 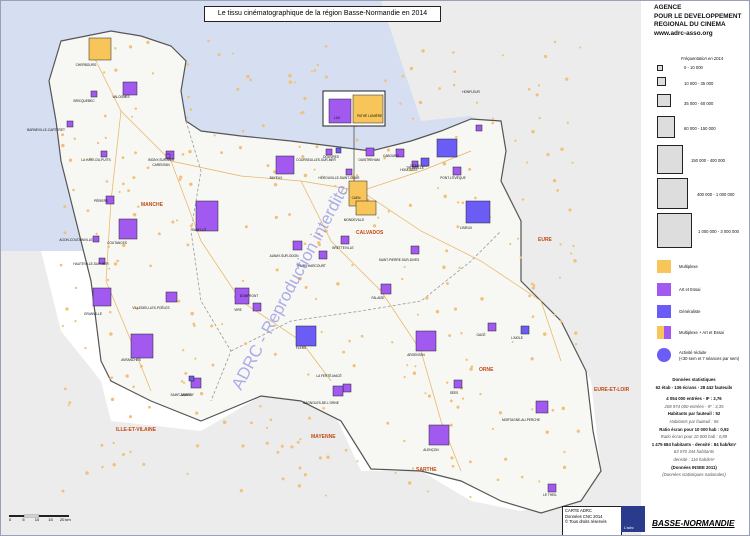 I want to click on cinema-falaise, so click(x=386, y=289).